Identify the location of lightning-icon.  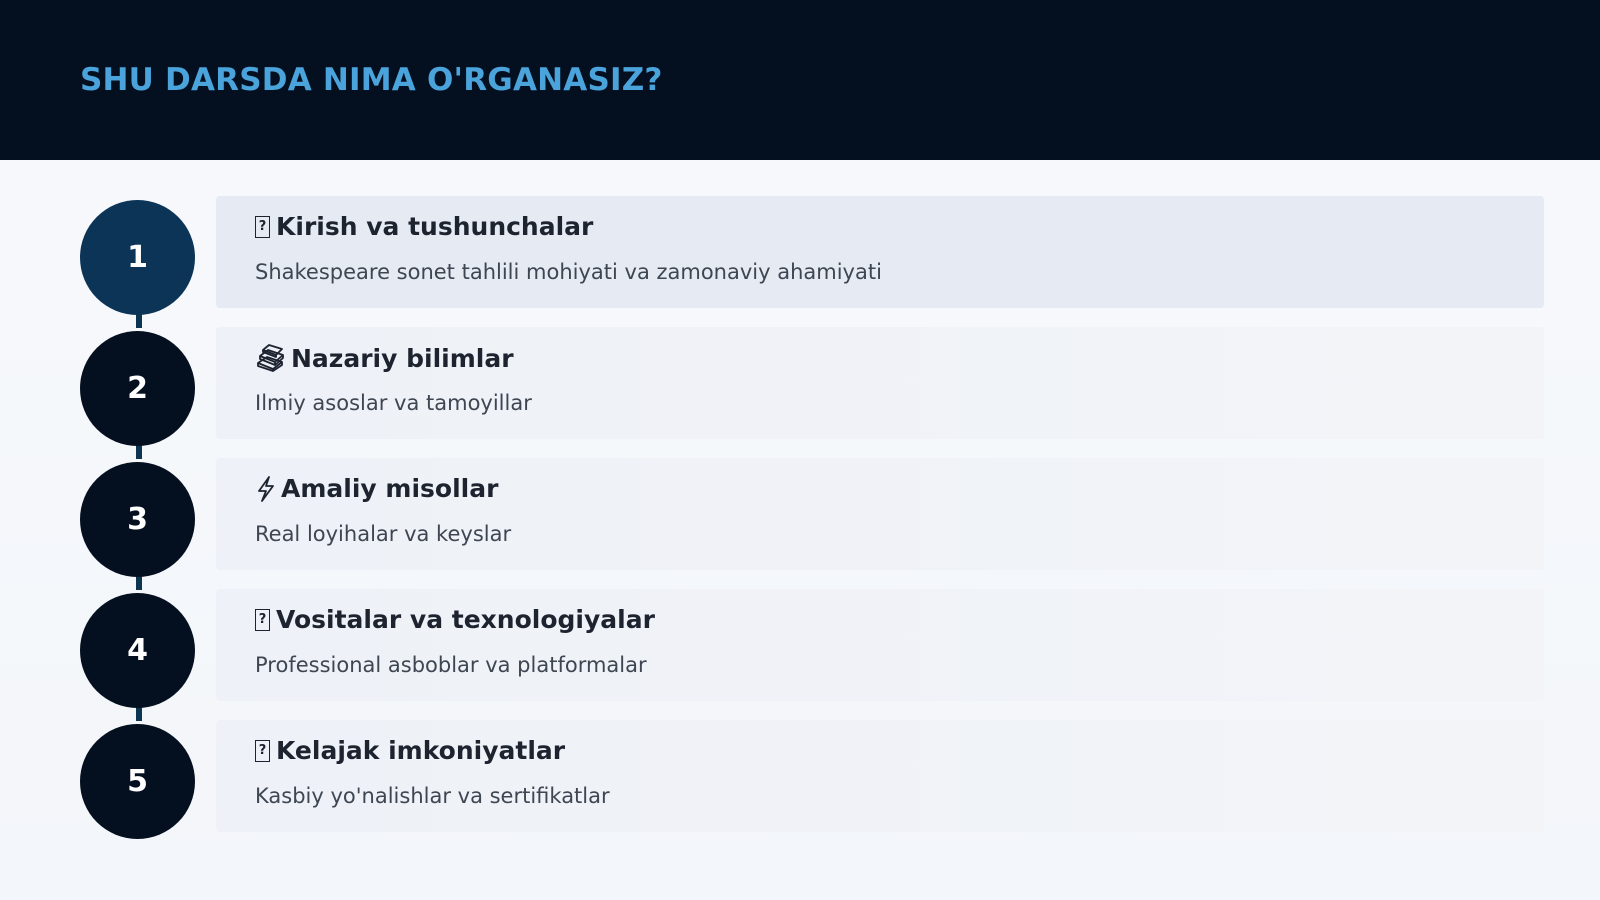
(266, 489).